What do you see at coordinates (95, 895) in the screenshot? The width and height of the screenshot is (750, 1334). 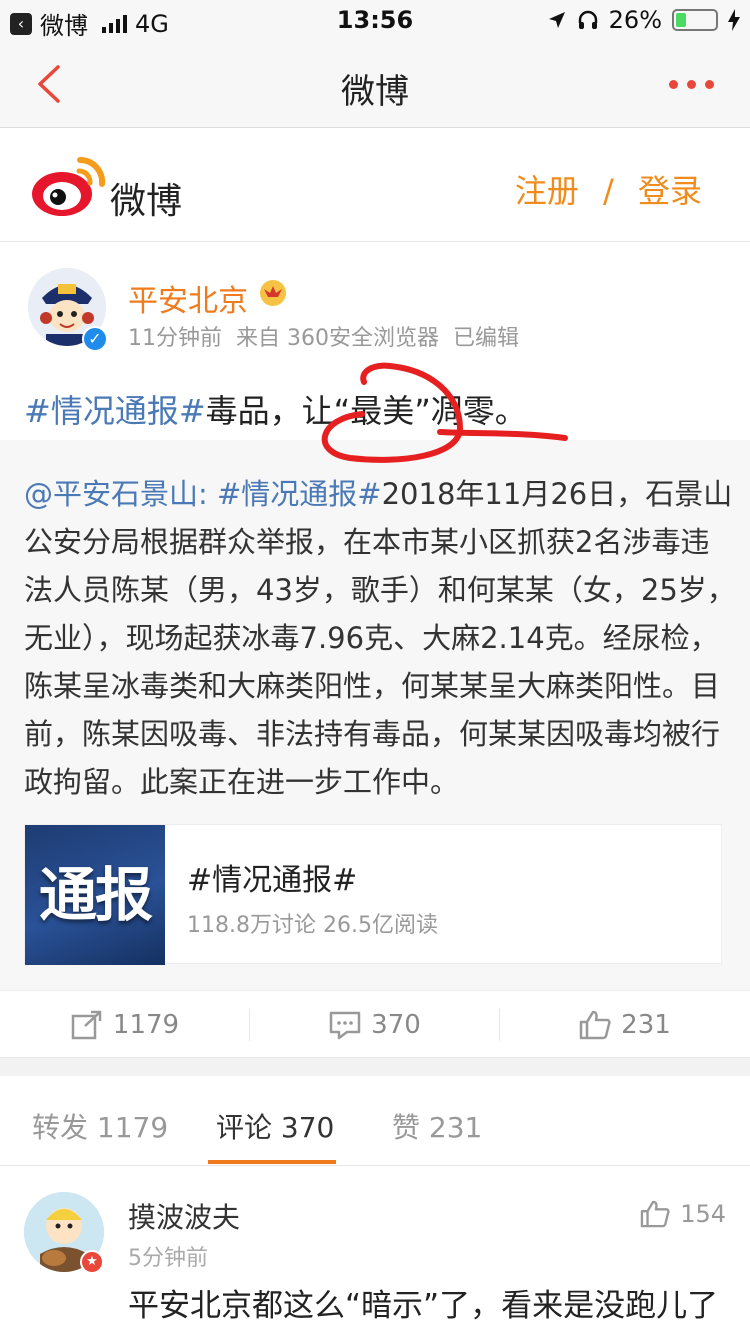 I see `topic-thumbnail: 通报` at bounding box center [95, 895].